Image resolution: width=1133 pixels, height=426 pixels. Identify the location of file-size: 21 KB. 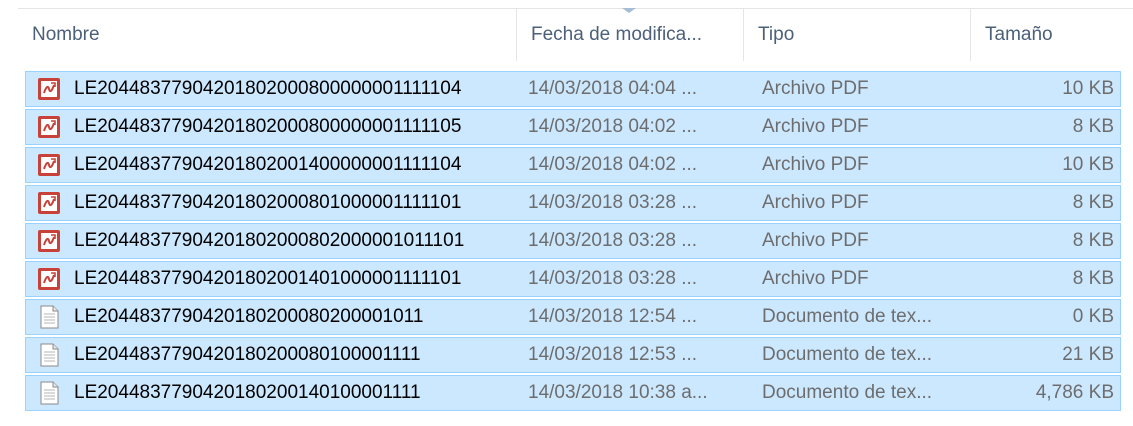
(1088, 354).